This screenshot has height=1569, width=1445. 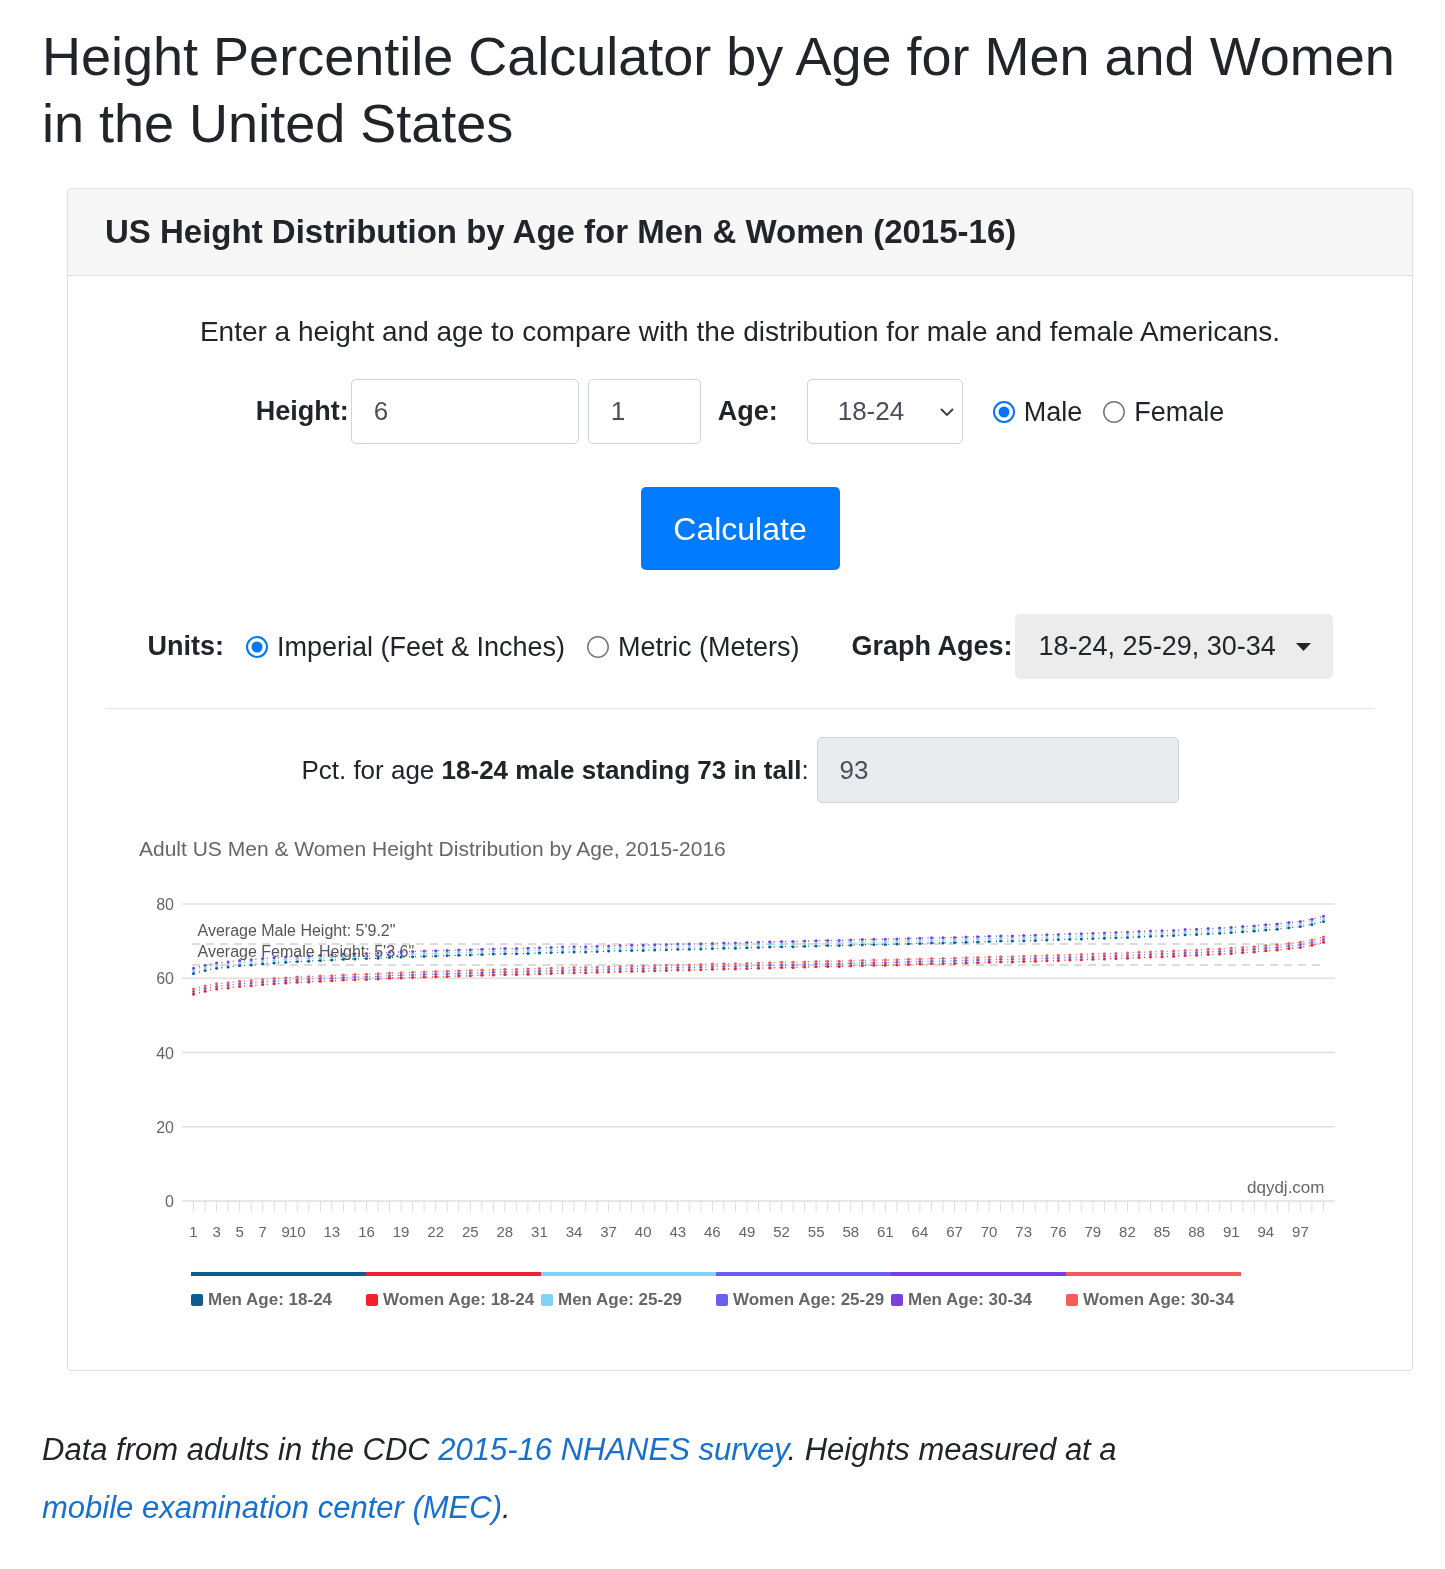 What do you see at coordinates (297, 1231) in the screenshot?
I see `x-axis-label: 10` at bounding box center [297, 1231].